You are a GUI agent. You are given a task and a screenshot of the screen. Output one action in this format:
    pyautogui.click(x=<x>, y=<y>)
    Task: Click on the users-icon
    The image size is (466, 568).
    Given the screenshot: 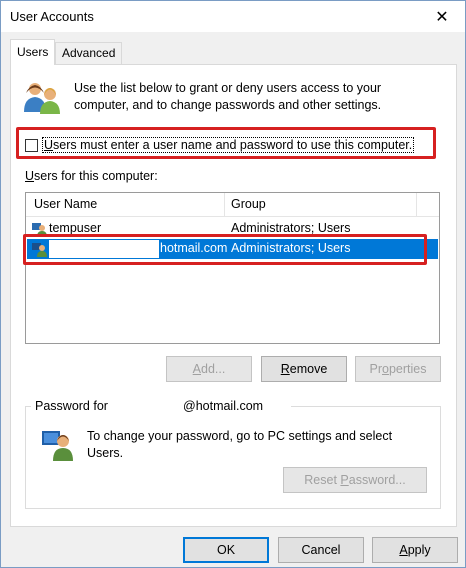 What is the action you would take?
    pyautogui.click(x=42, y=98)
    